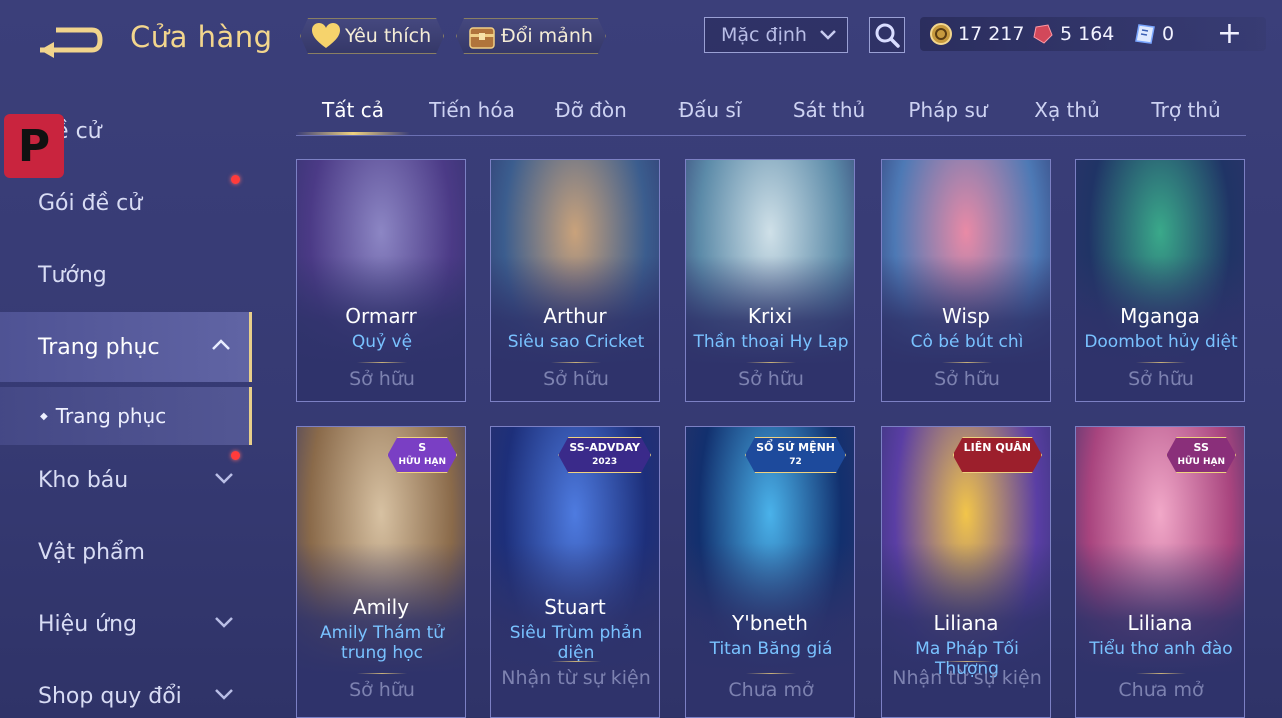  I want to click on skin-tier-badge: SỔ SỨ MỆNH 72, so click(795, 455).